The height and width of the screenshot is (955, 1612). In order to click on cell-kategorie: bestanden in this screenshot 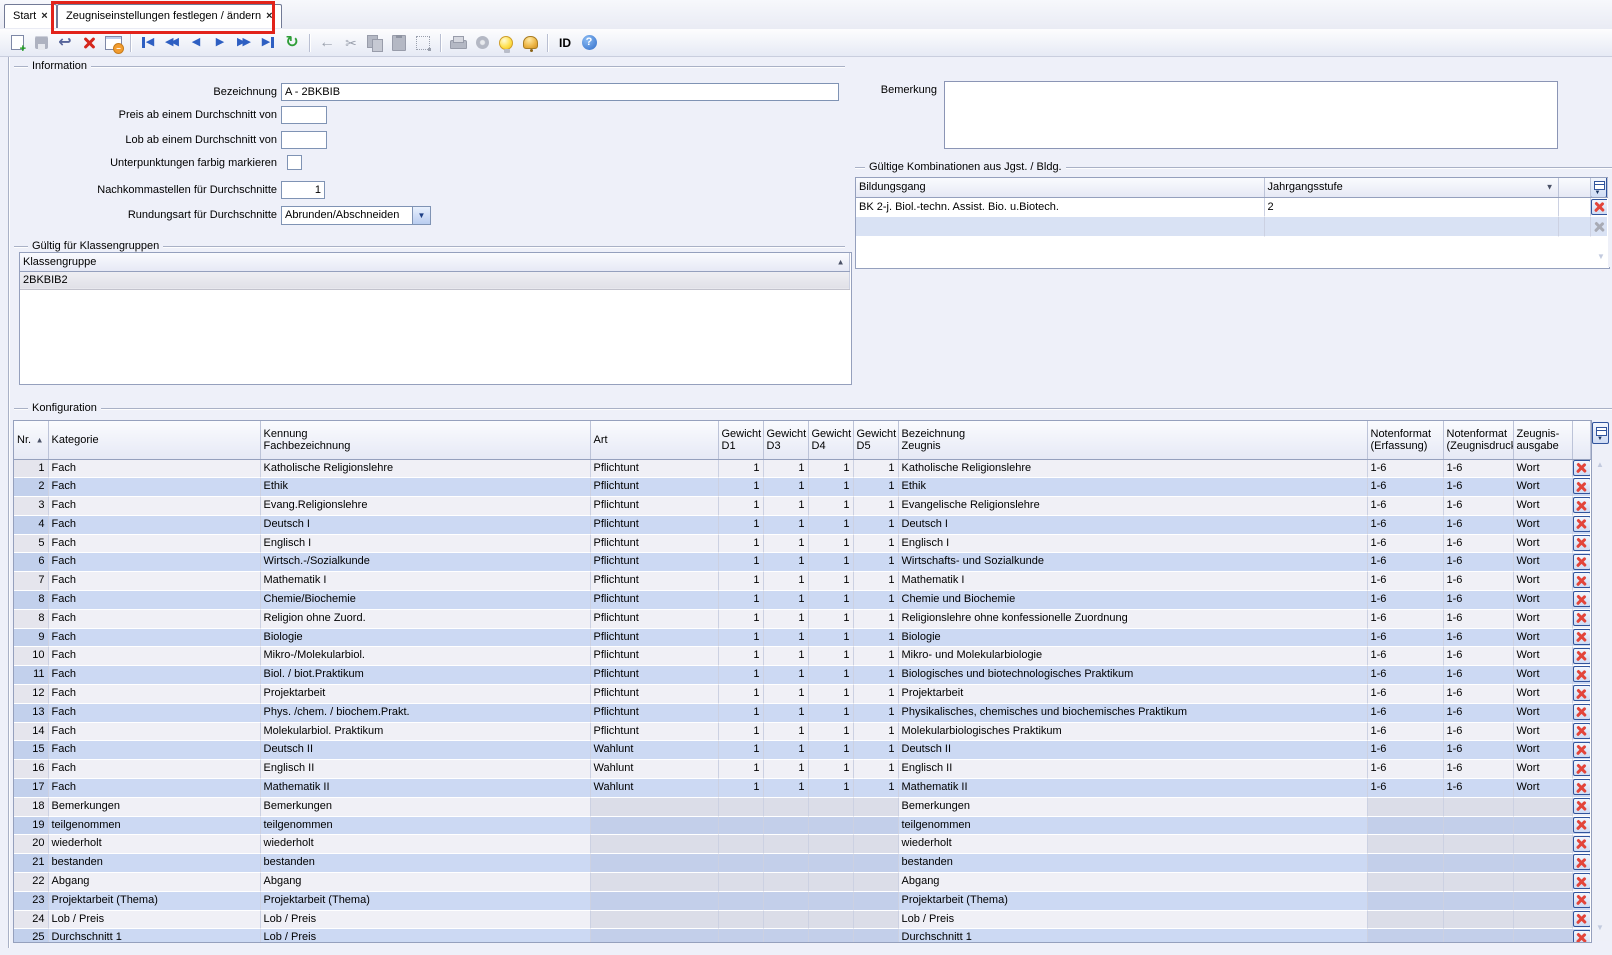, I will do `click(154, 863)`.